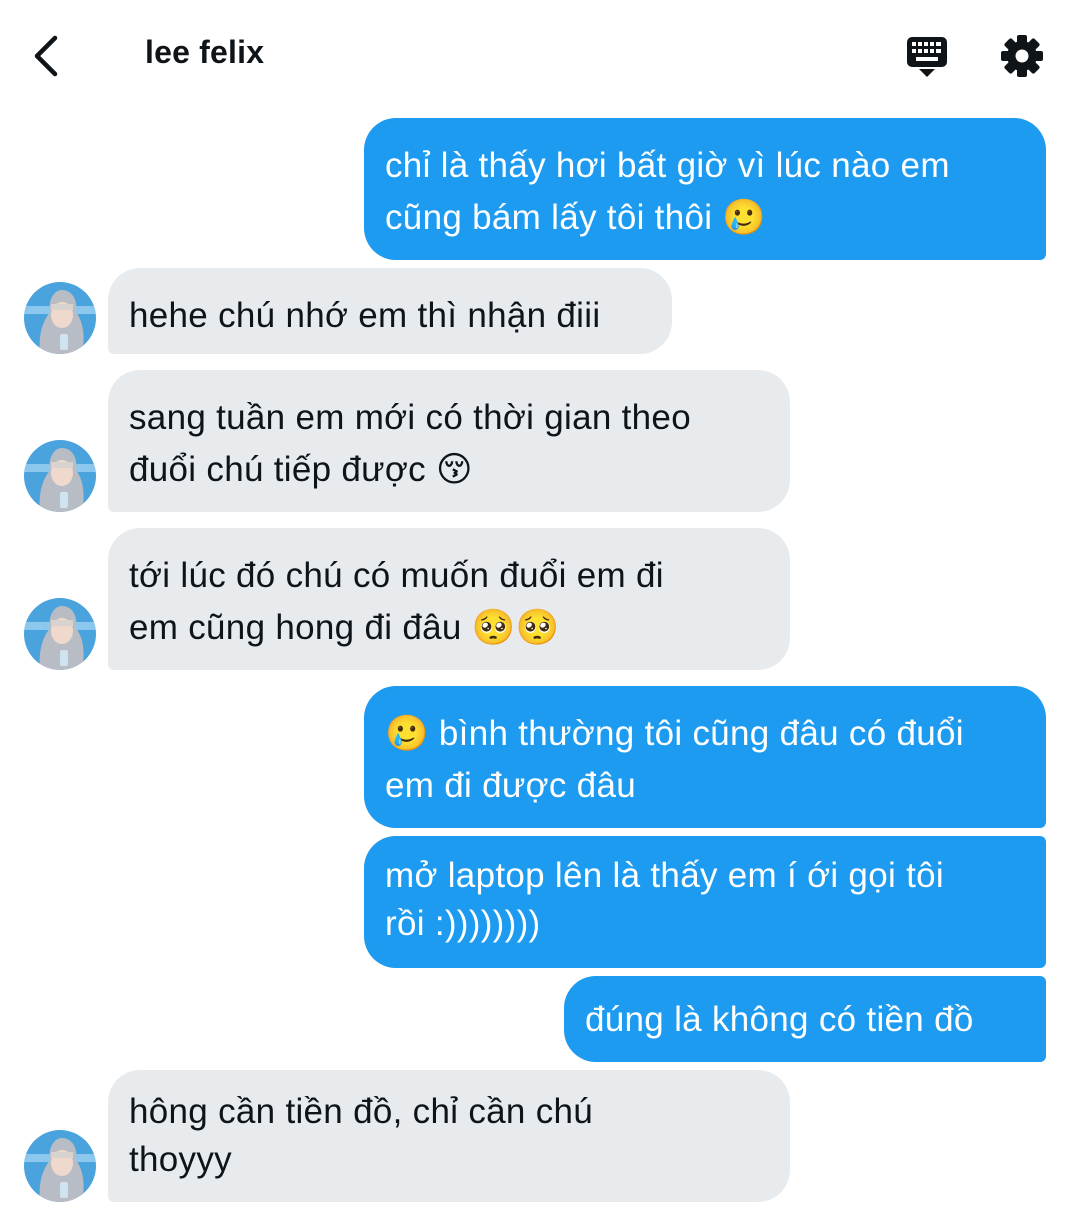 This screenshot has width=1070, height=1211. What do you see at coordinates (535, 56) in the screenshot?
I see `conversation-header: lee felix` at bounding box center [535, 56].